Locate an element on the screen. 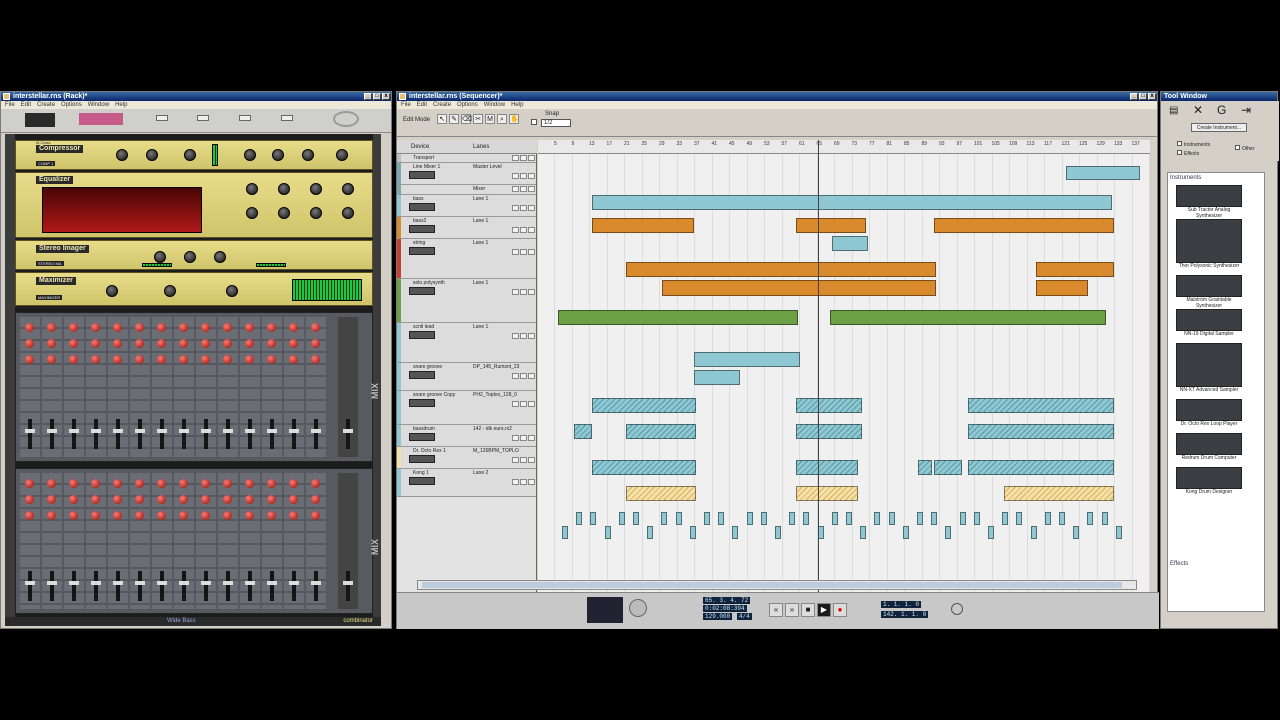 Image resolution: width=1280 pixels, height=720 pixels. instrument-palette-item: Redrum Drum Computer is located at coordinates (1209, 447).